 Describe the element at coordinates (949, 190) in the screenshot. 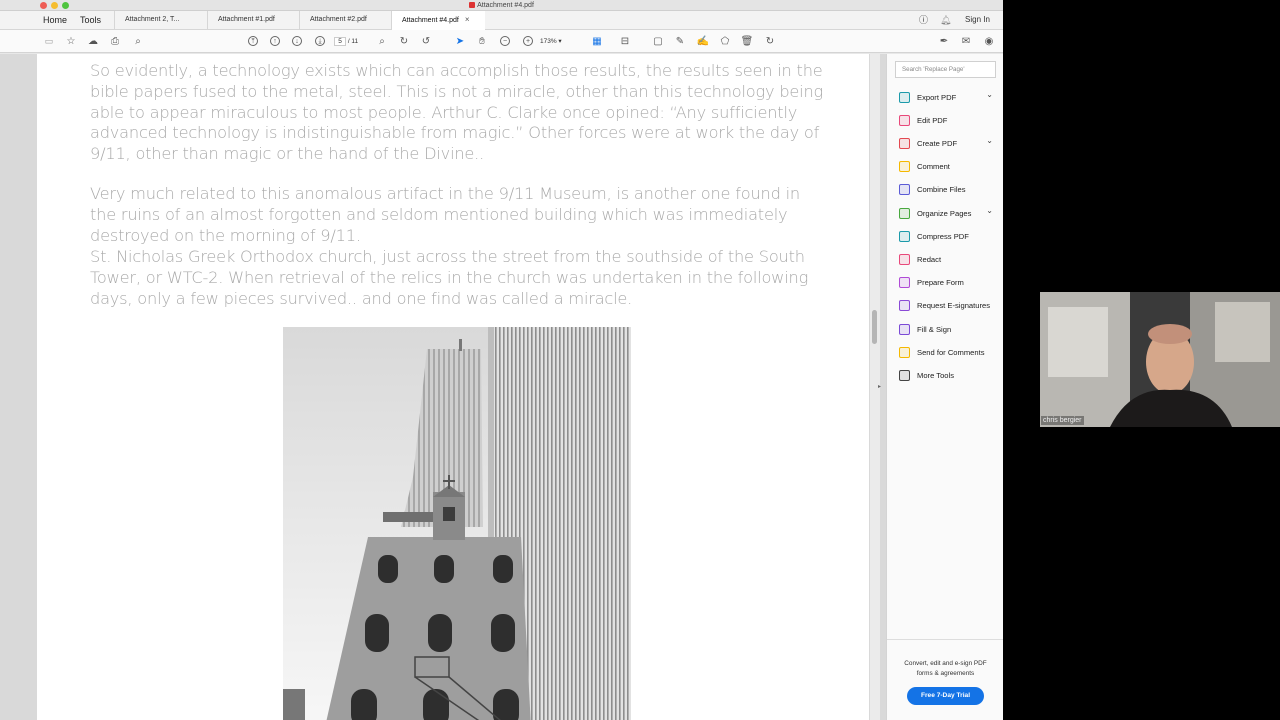

I see `tool-combine-files: Combine Files` at that location.